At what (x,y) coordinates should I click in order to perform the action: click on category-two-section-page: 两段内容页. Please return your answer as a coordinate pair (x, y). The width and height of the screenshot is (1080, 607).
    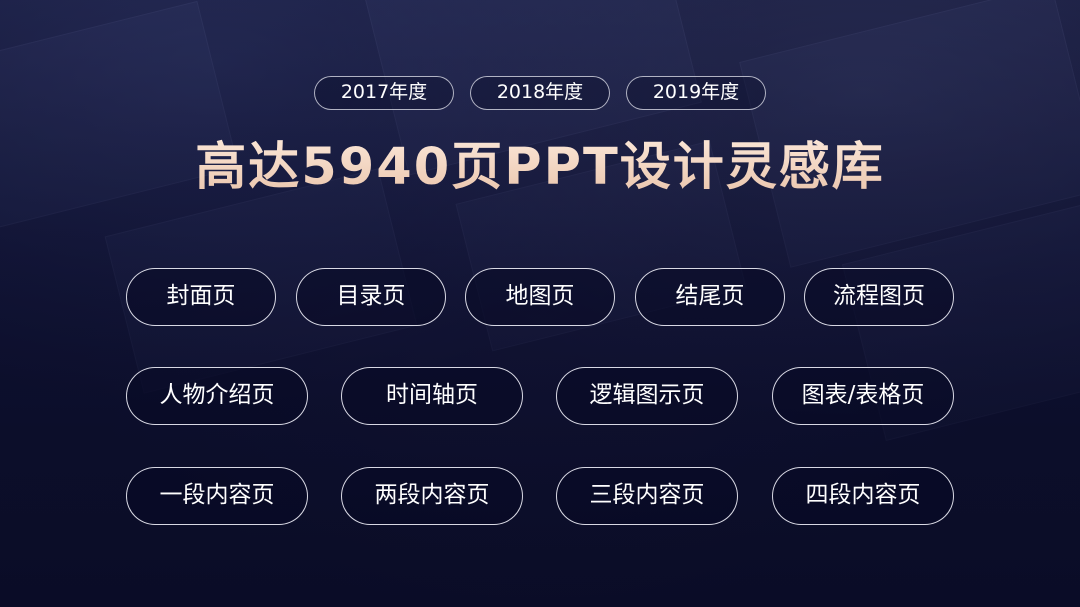
    Looking at the image, I should click on (432, 496).